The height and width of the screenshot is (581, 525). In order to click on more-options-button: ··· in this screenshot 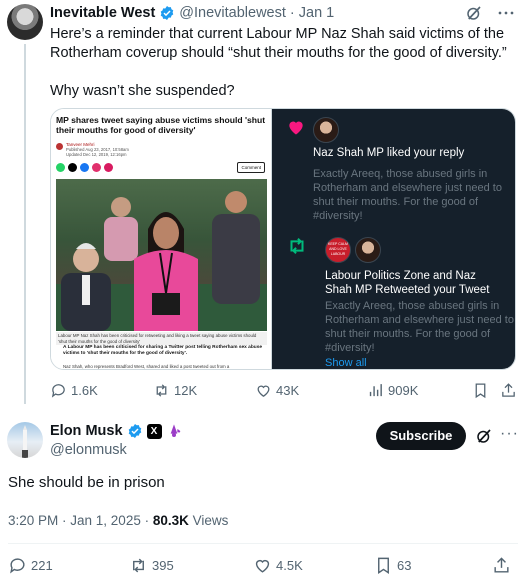, I will do `click(509, 434)`.